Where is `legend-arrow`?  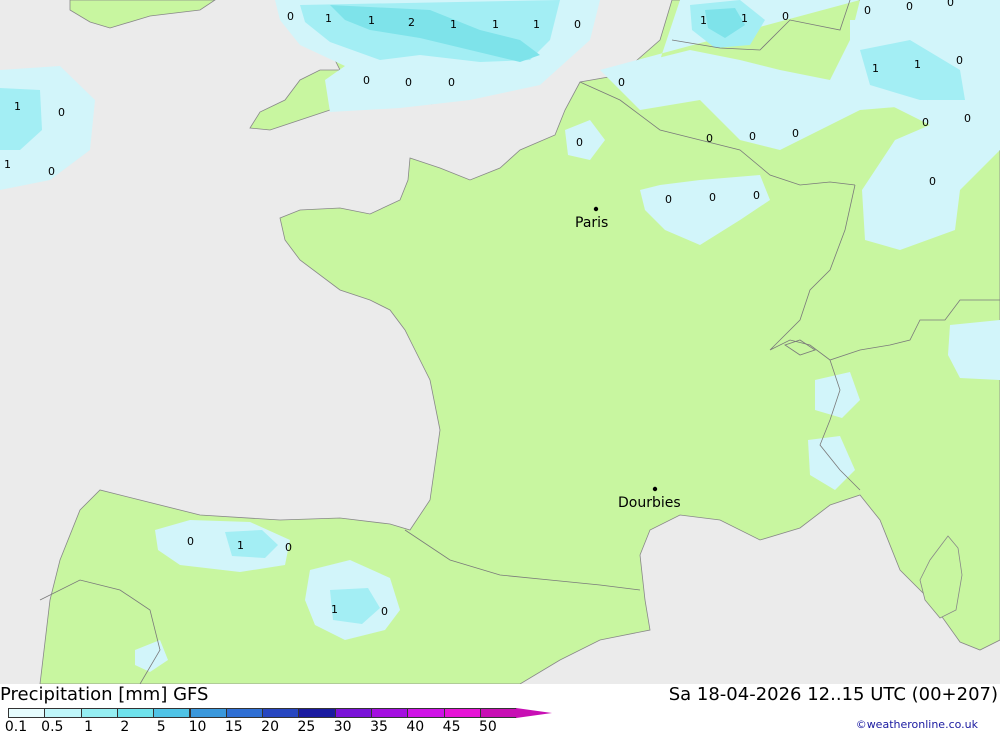 legend-arrow is located at coordinates (534, 713).